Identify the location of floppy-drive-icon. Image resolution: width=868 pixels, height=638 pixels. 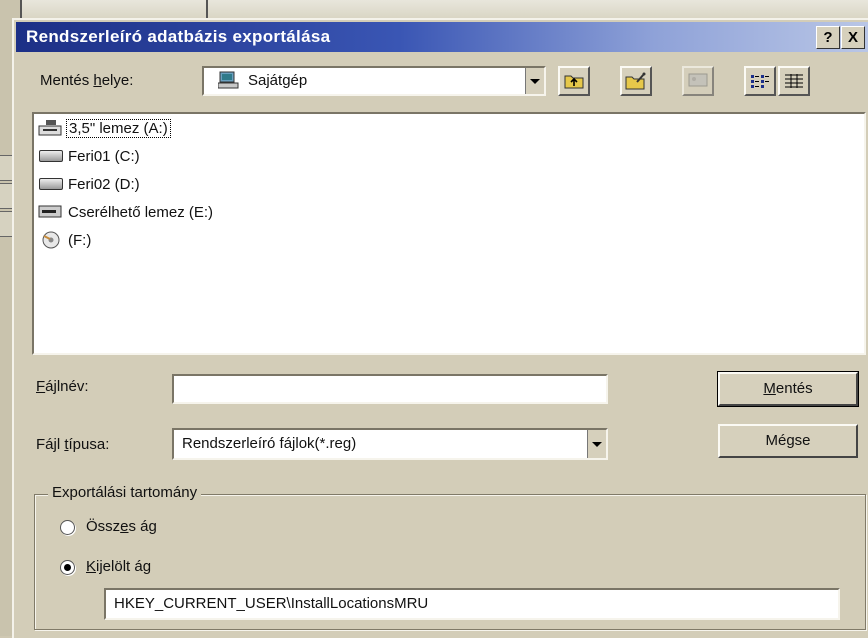
(51, 128).